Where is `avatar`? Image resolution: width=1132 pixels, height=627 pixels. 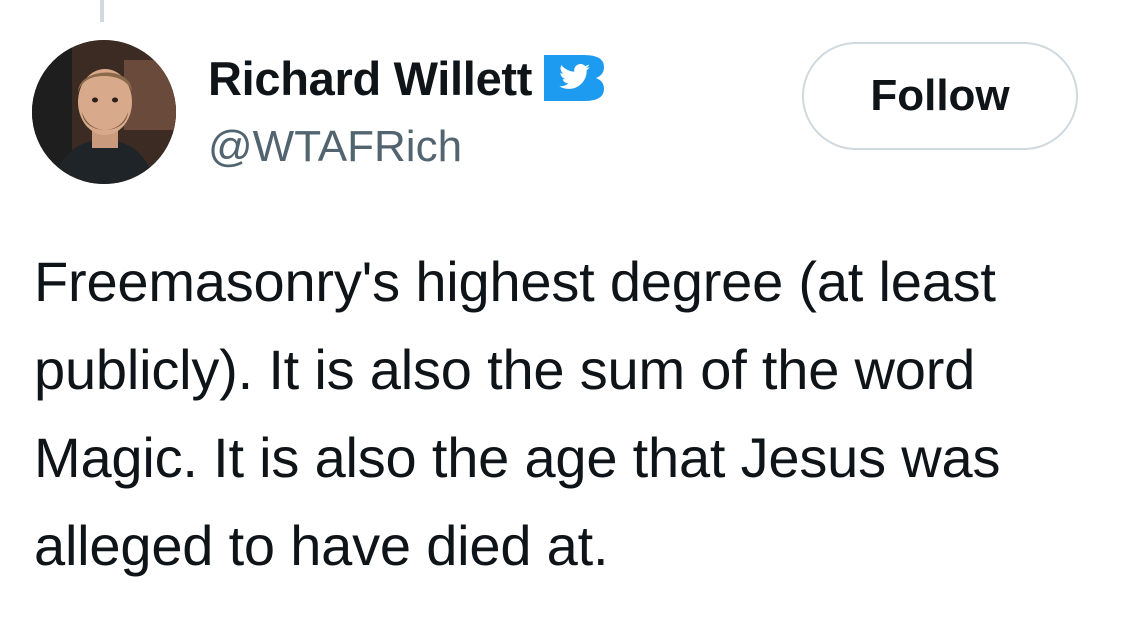
avatar is located at coordinates (104, 112).